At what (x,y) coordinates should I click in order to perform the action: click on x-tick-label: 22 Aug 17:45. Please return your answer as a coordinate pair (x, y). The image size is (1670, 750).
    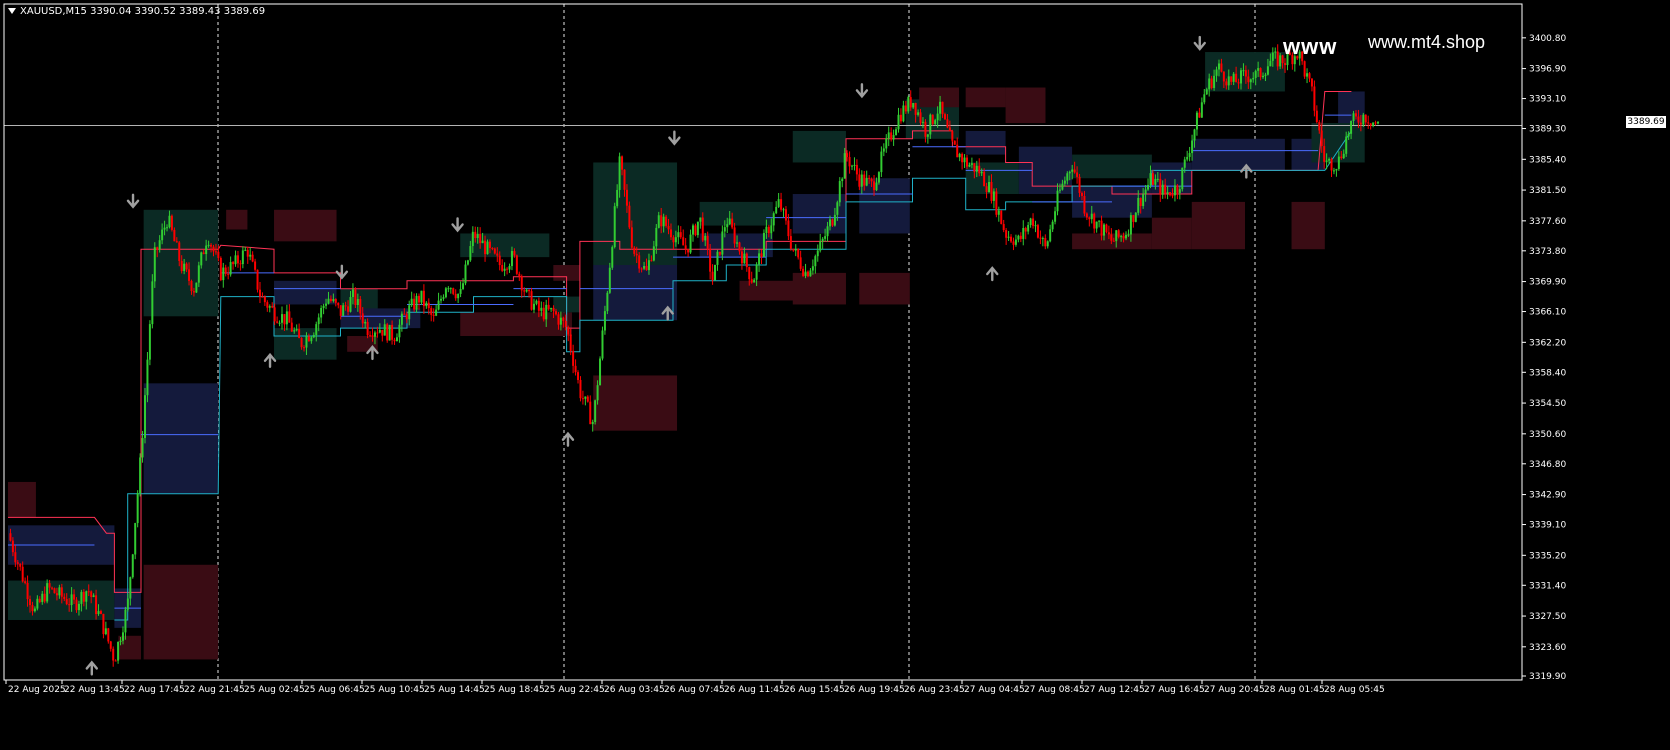
    Looking at the image, I should click on (154, 690).